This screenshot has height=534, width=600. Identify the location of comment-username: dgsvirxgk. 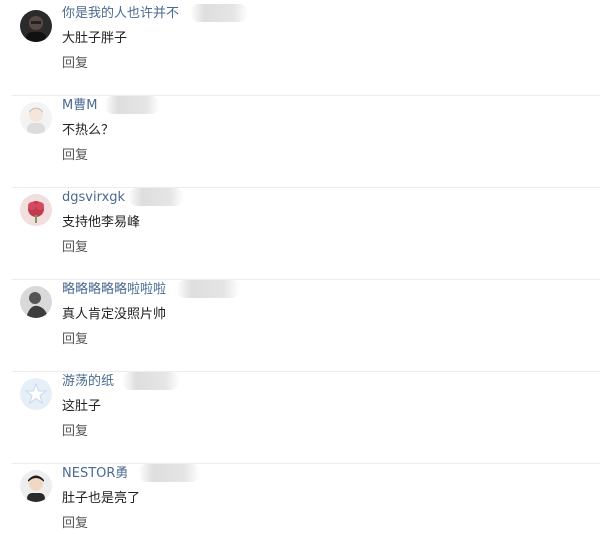
(93, 198).